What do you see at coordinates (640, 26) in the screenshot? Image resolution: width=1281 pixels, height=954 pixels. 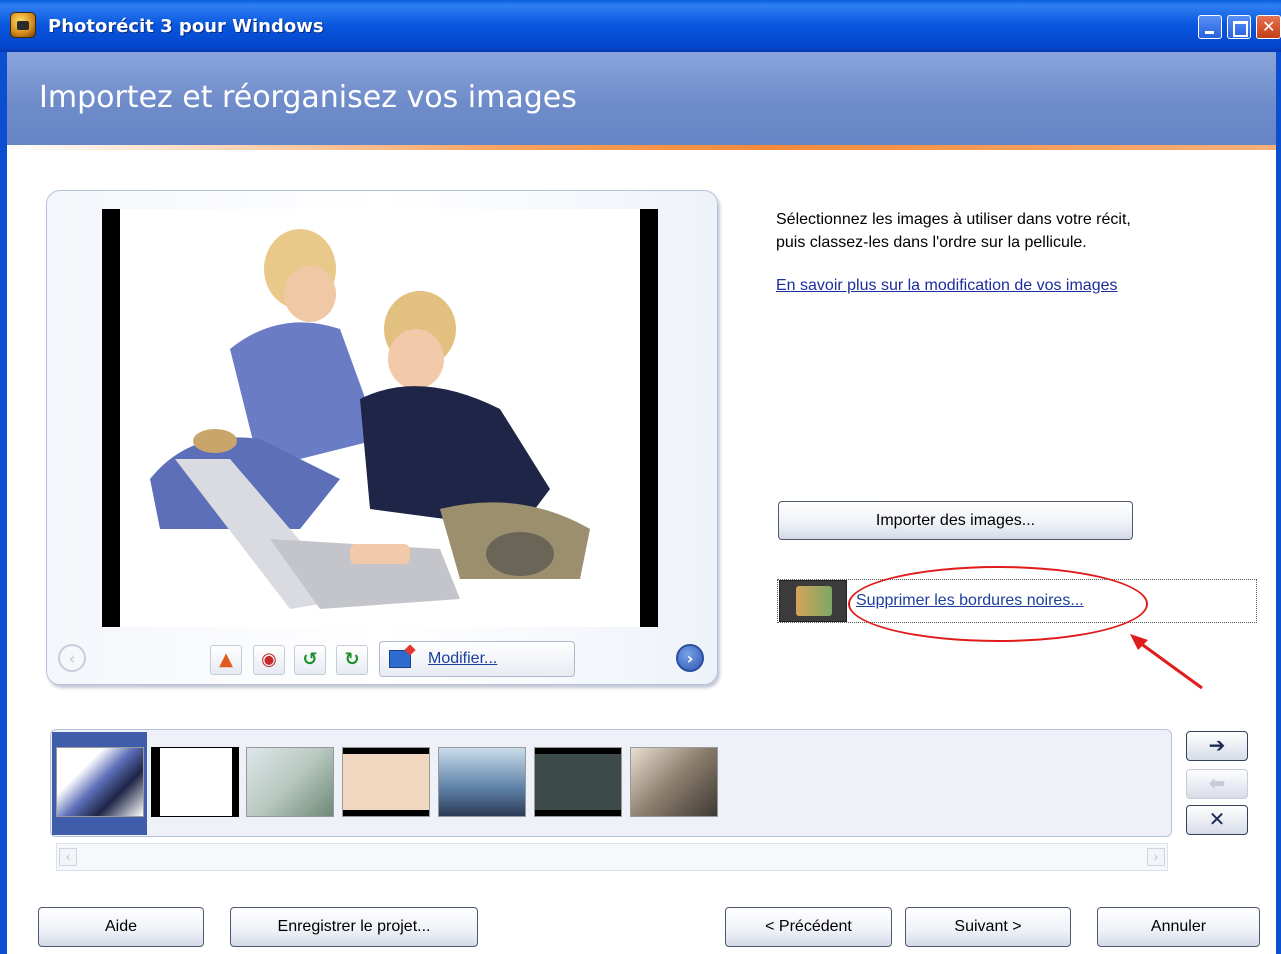 I see `title-bar: Photorécit 3 pour Windows` at bounding box center [640, 26].